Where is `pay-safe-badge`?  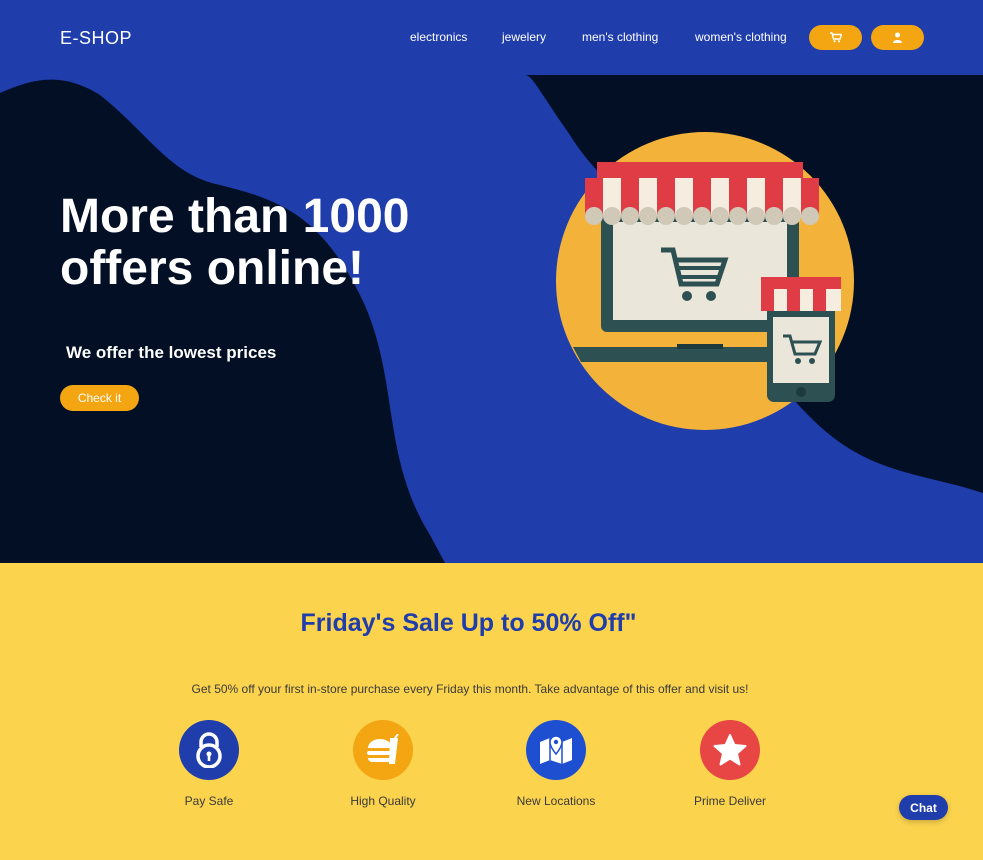
pay-safe-badge is located at coordinates (209, 750).